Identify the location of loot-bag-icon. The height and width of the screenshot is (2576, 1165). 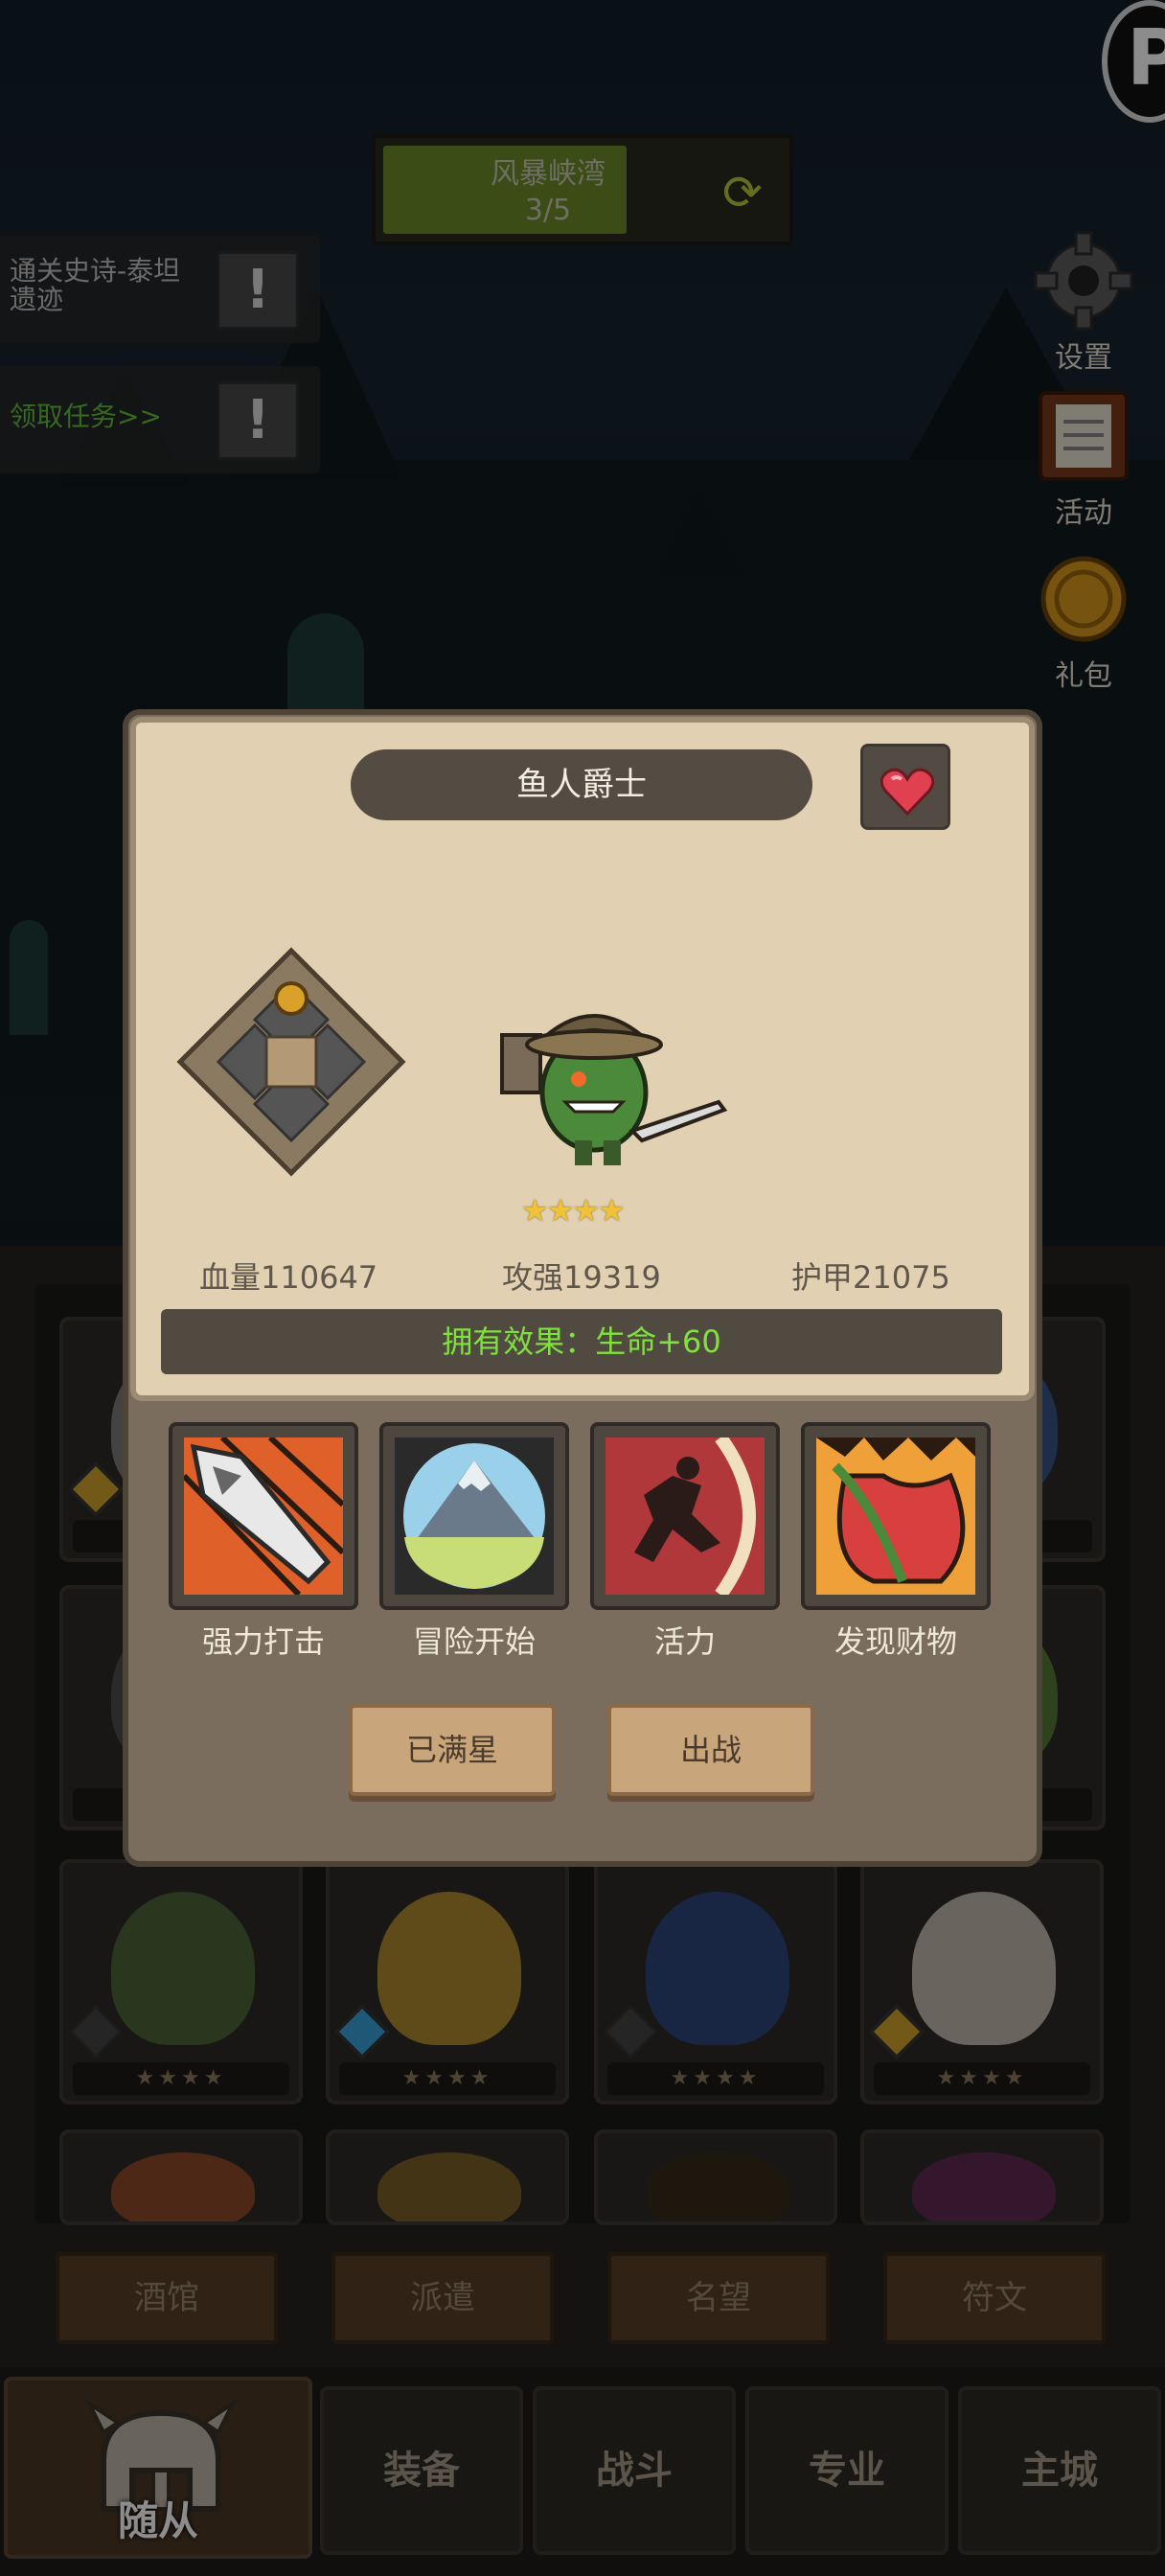
(895, 1516).